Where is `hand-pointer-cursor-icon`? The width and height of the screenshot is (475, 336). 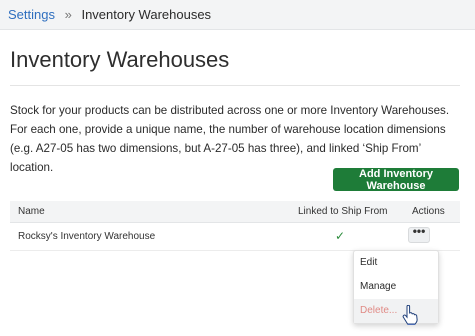
hand-pointer-cursor-icon is located at coordinates (410, 315).